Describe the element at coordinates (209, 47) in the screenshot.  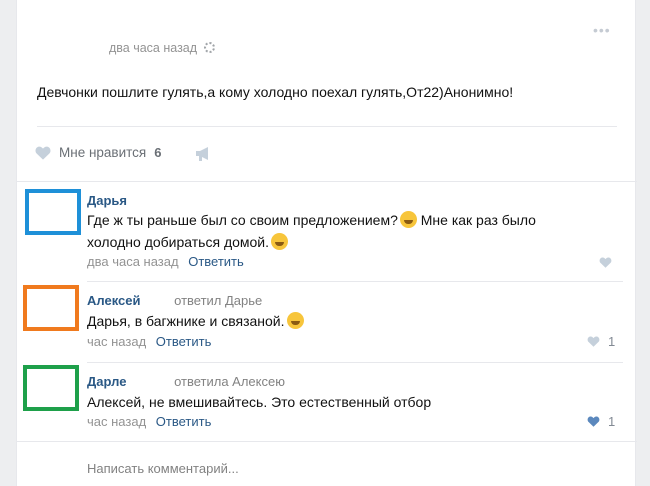
I see `gear-icon` at that location.